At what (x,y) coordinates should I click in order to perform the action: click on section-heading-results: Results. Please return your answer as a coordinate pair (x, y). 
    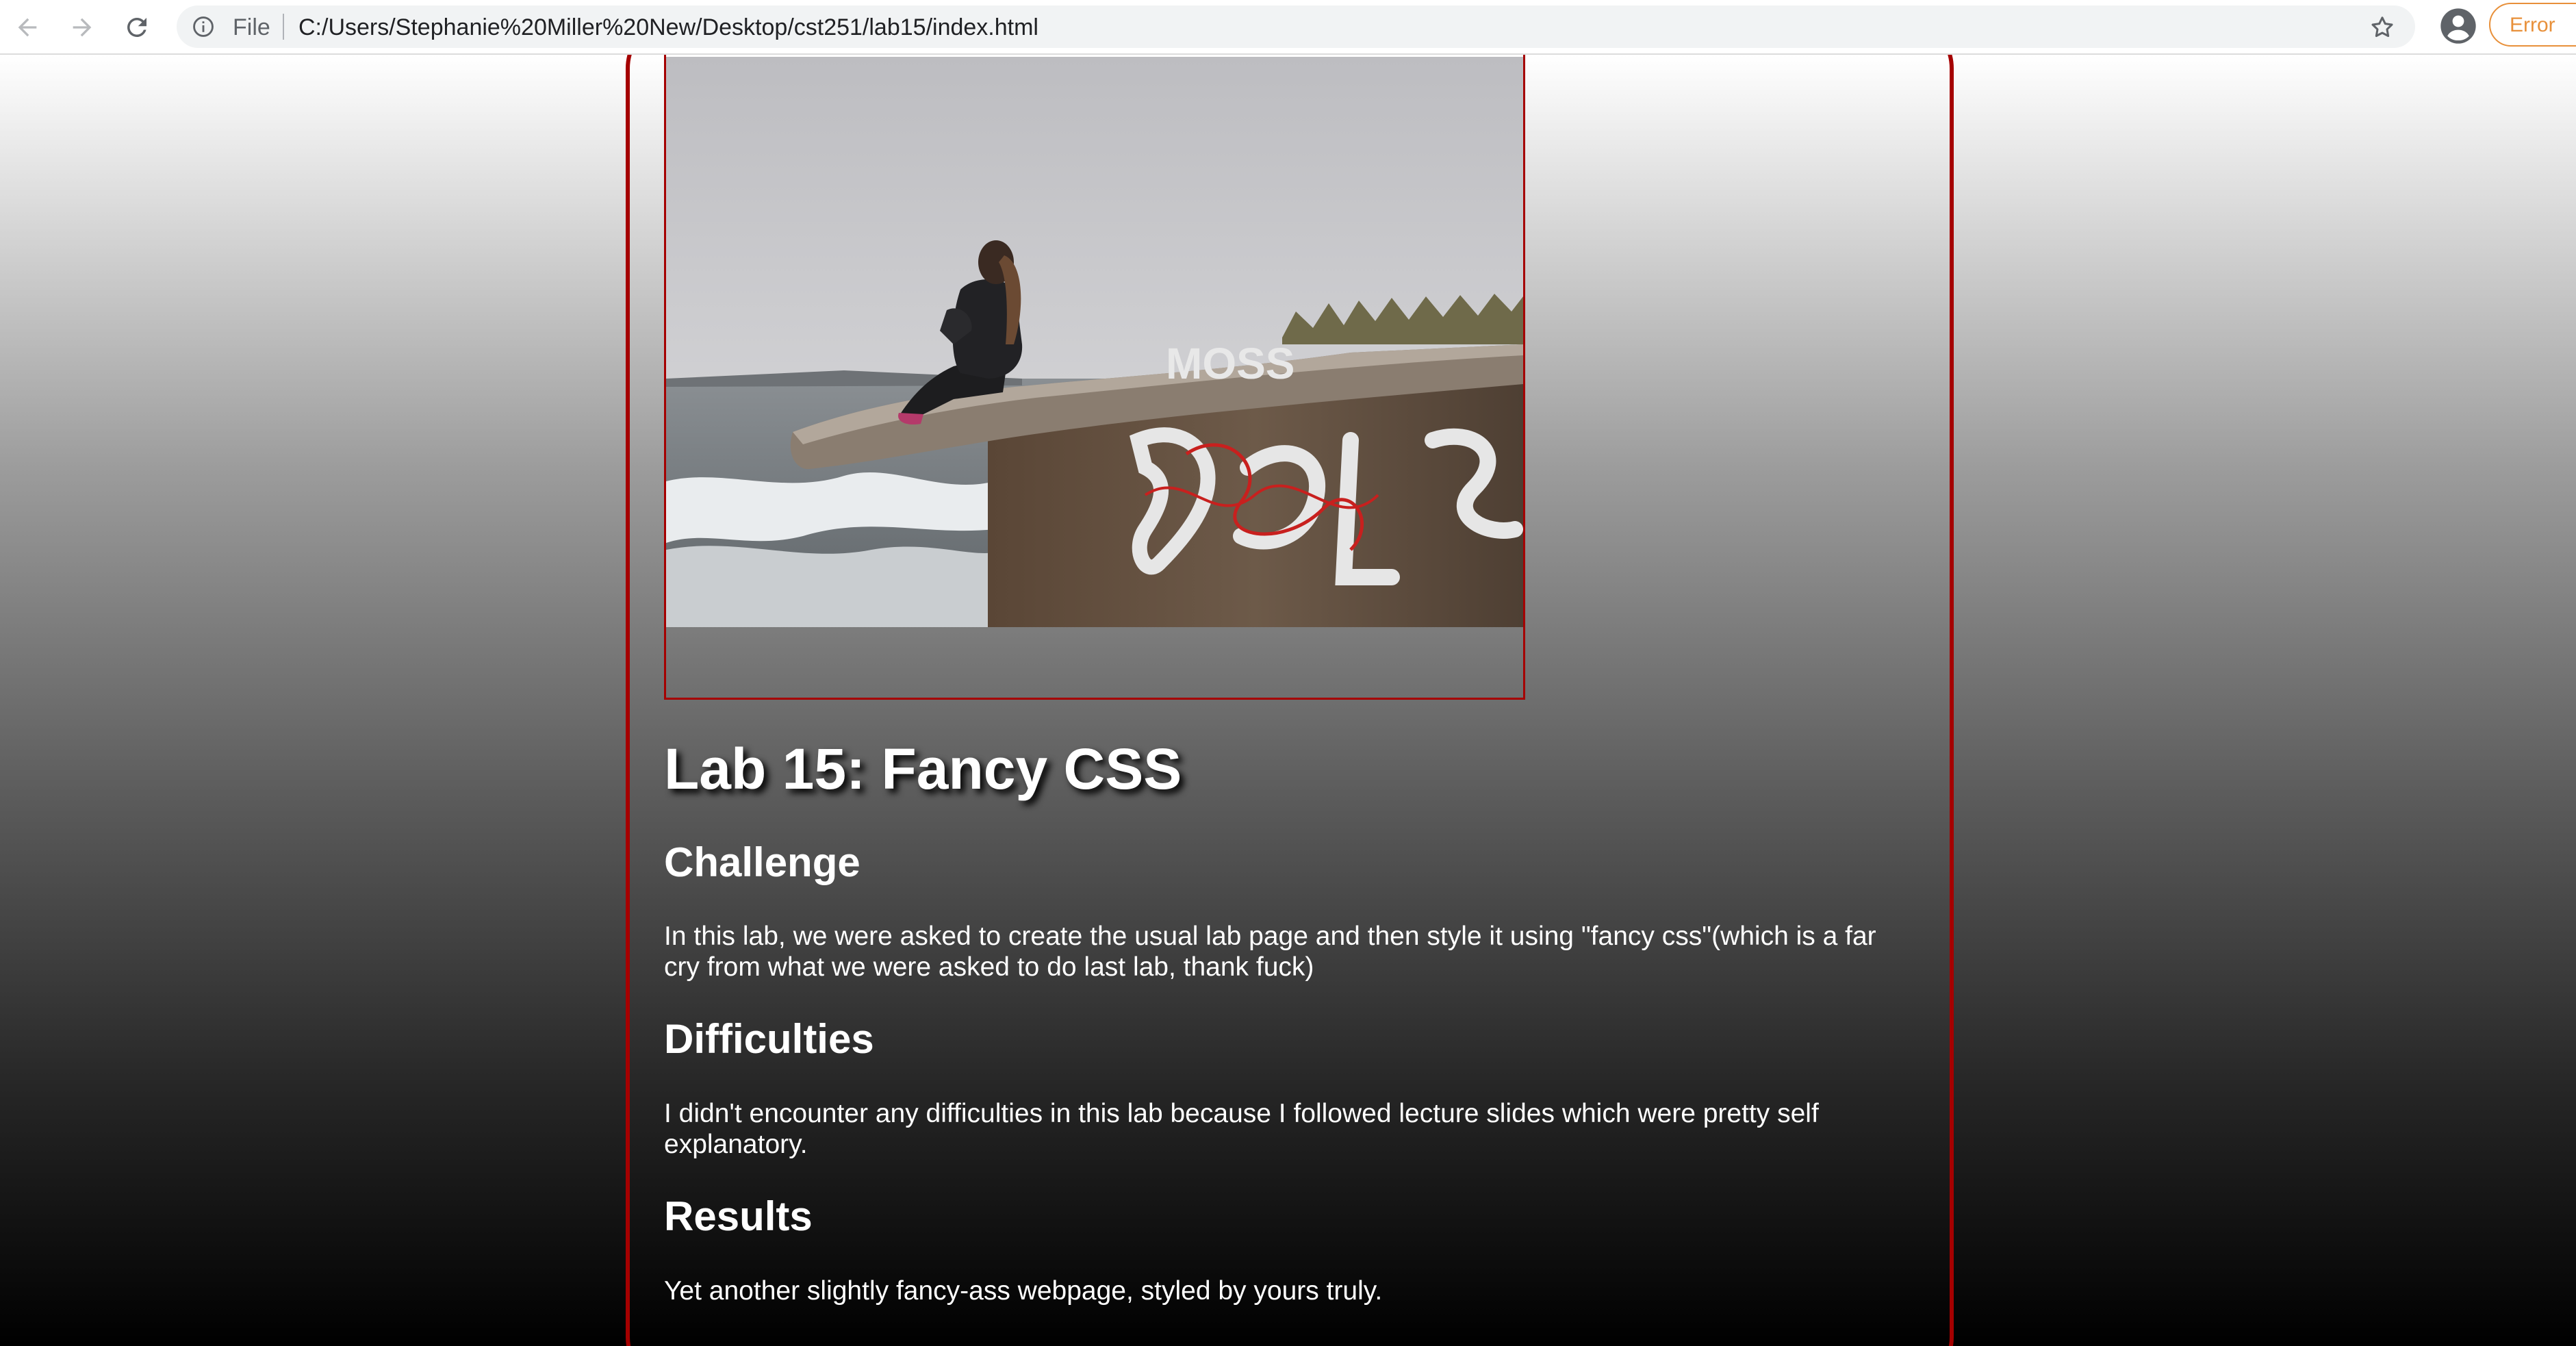
    Looking at the image, I should click on (738, 1216).